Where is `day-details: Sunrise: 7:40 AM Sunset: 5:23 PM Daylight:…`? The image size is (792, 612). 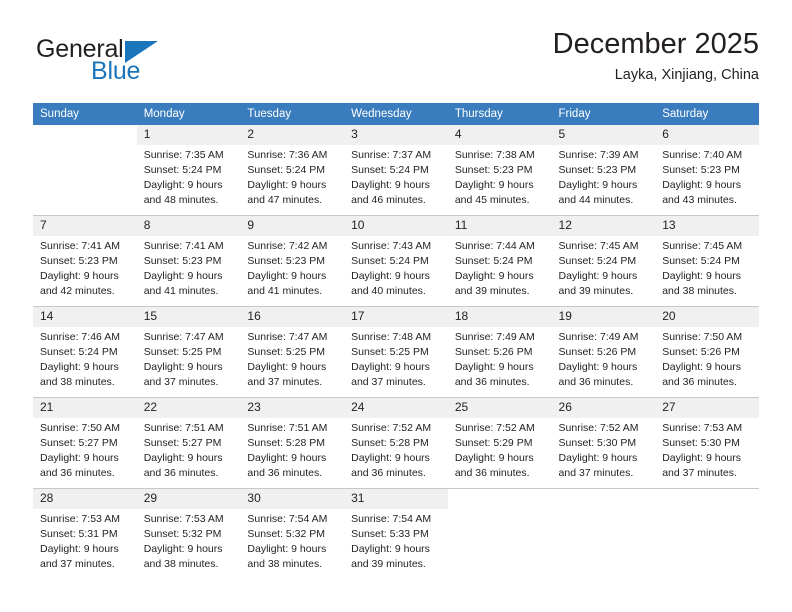 day-details: Sunrise: 7:40 AM Sunset: 5:23 PM Daylight:… is located at coordinates (707, 176).